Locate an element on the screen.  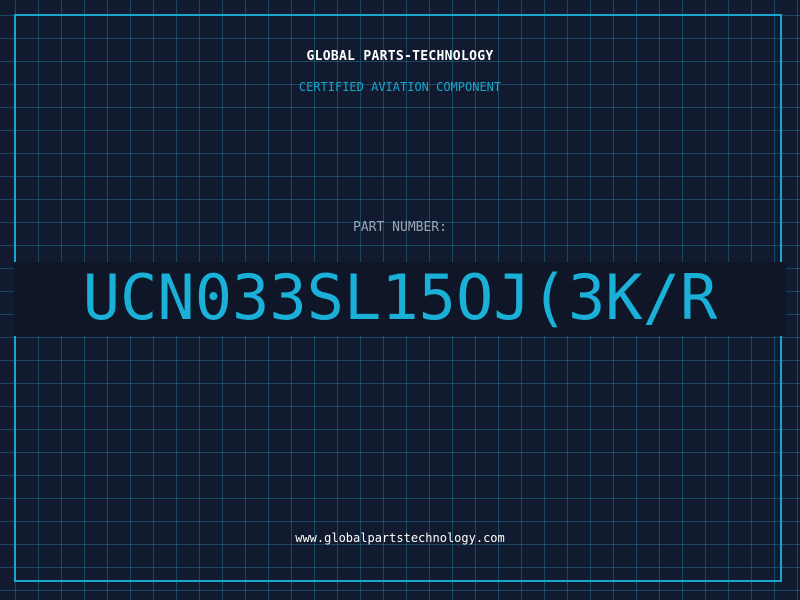
certification-subtitle: CERTIFIED AVIATION COMPONENT is located at coordinates (400, 87).